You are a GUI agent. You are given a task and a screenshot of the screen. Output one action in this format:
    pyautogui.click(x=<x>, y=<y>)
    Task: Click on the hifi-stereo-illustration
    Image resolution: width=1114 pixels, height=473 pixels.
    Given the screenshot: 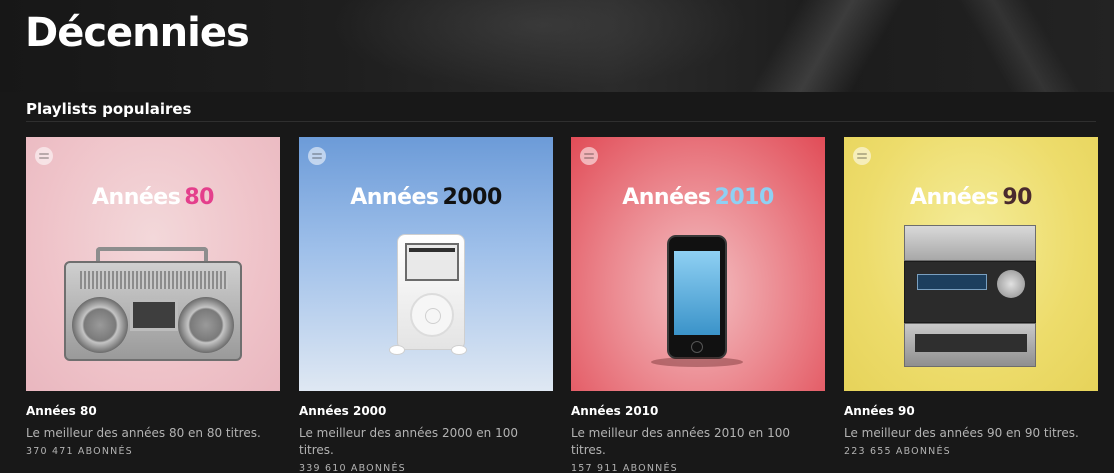 What is the action you would take?
    pyautogui.click(x=970, y=296)
    